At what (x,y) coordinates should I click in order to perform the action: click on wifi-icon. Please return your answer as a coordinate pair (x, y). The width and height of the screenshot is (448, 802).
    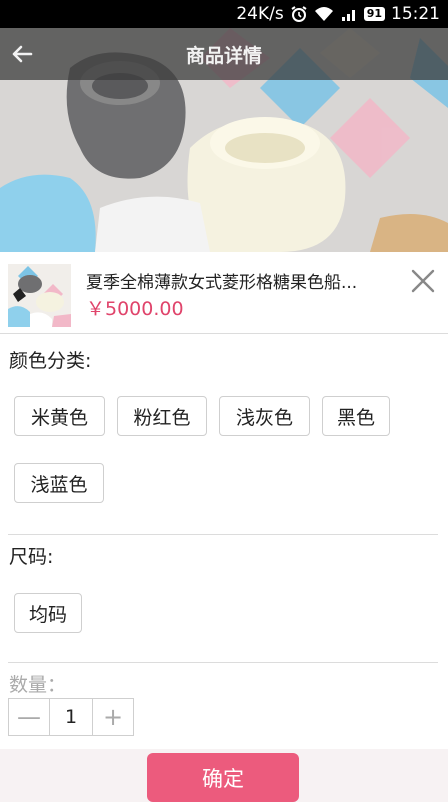
    Looking at the image, I should click on (324, 14).